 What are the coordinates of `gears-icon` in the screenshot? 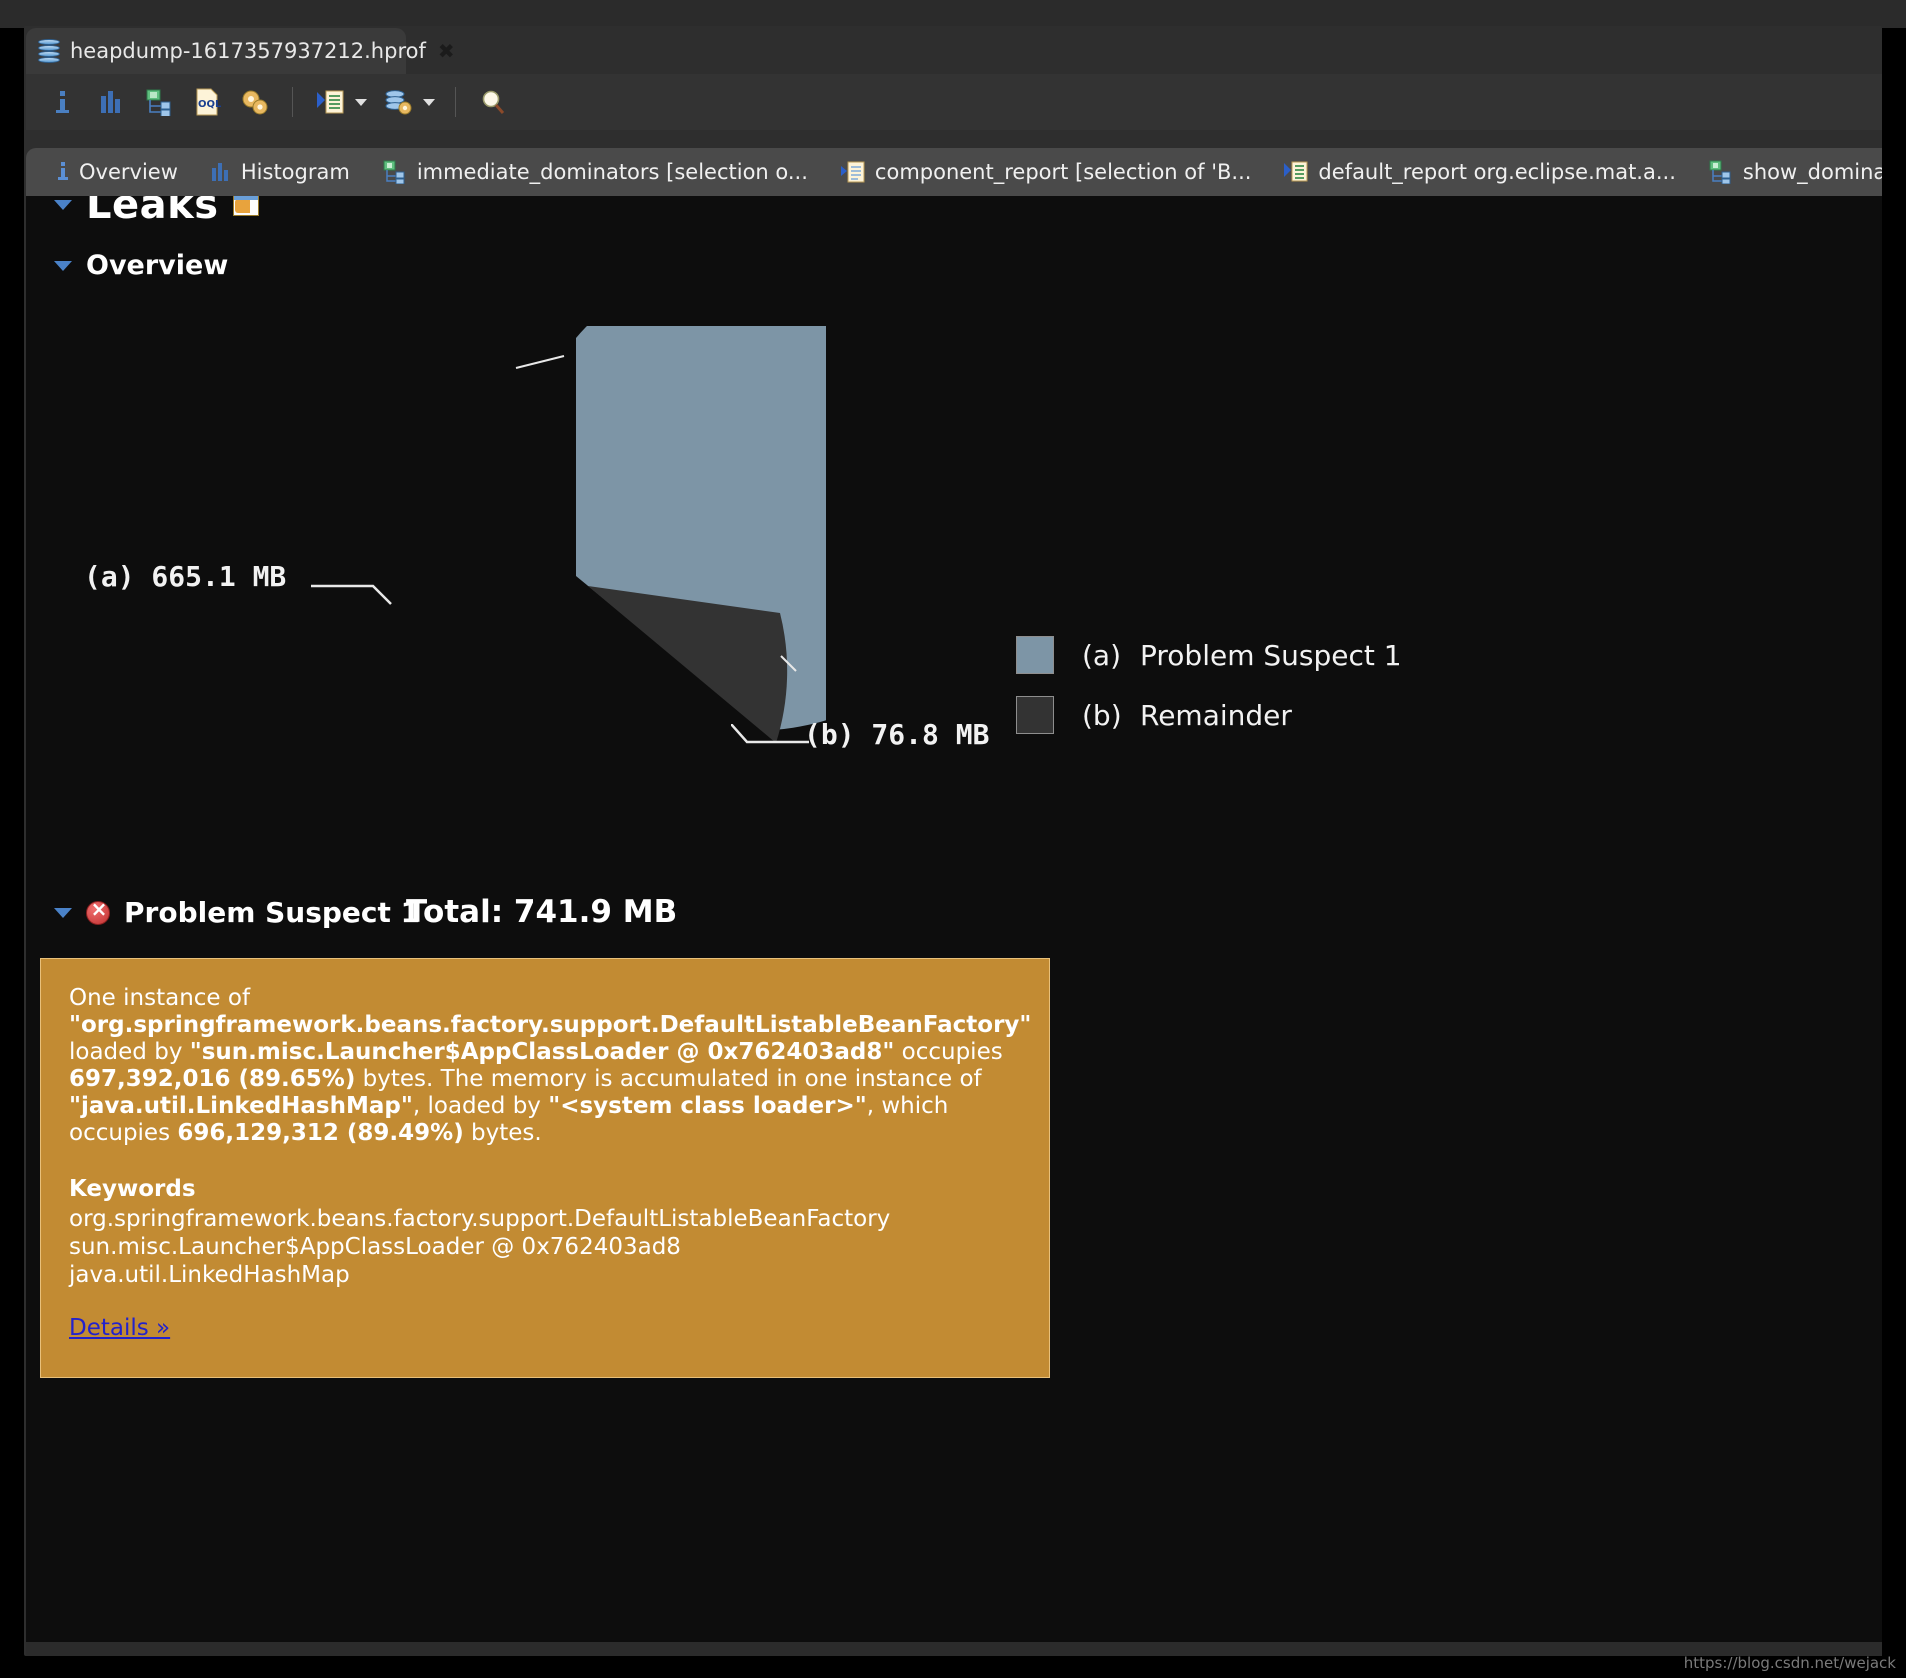 It's located at (255, 102).